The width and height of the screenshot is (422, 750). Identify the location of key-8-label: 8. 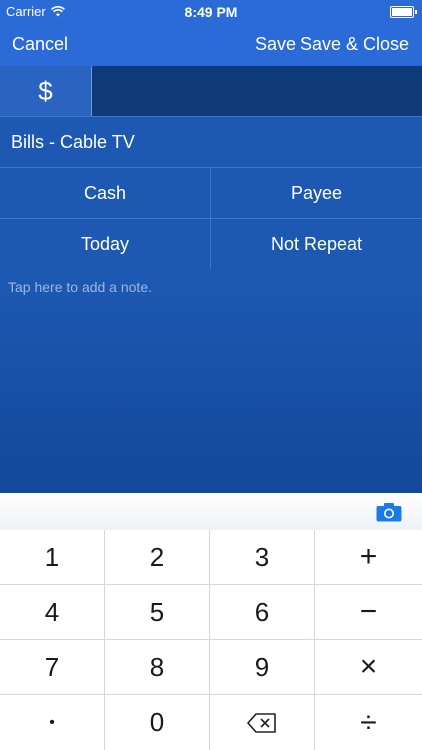
(157, 666).